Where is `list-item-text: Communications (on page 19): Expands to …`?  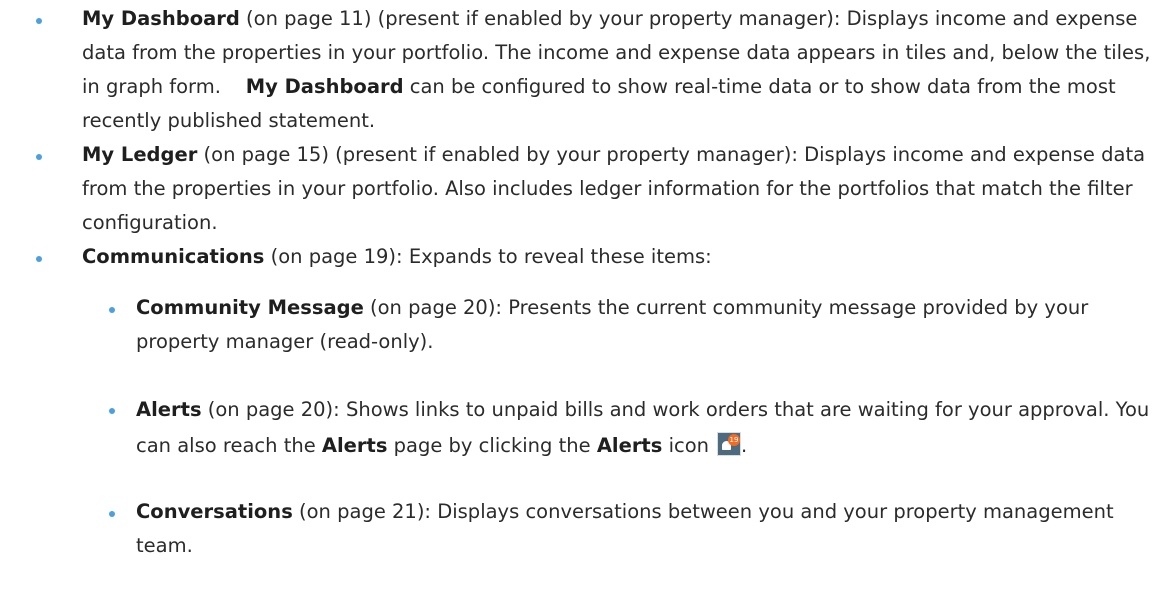
list-item-text: Communications (on page 19): Expands to … is located at coordinates (617, 257).